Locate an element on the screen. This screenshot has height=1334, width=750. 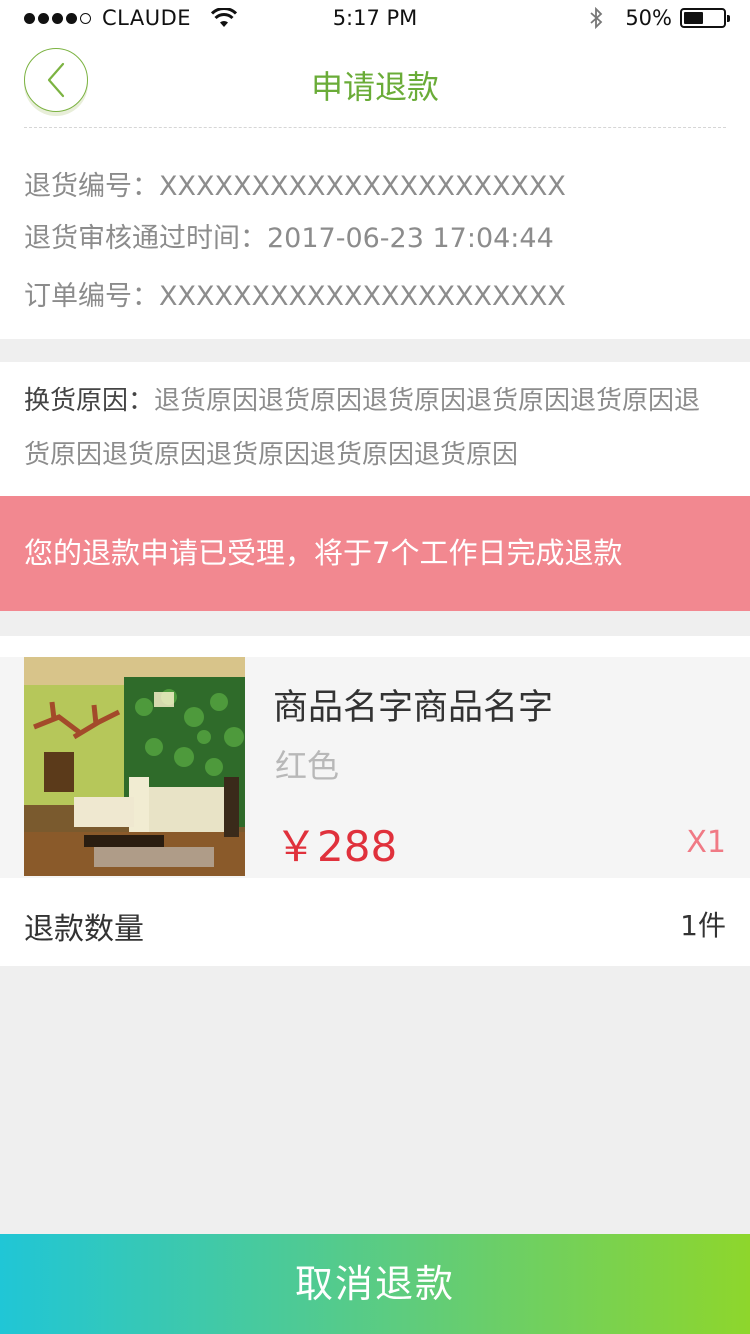
return-number-row: 退货编号：XXXXXXXXXXXXXXXXXXXXXX is located at coordinates (295, 183).